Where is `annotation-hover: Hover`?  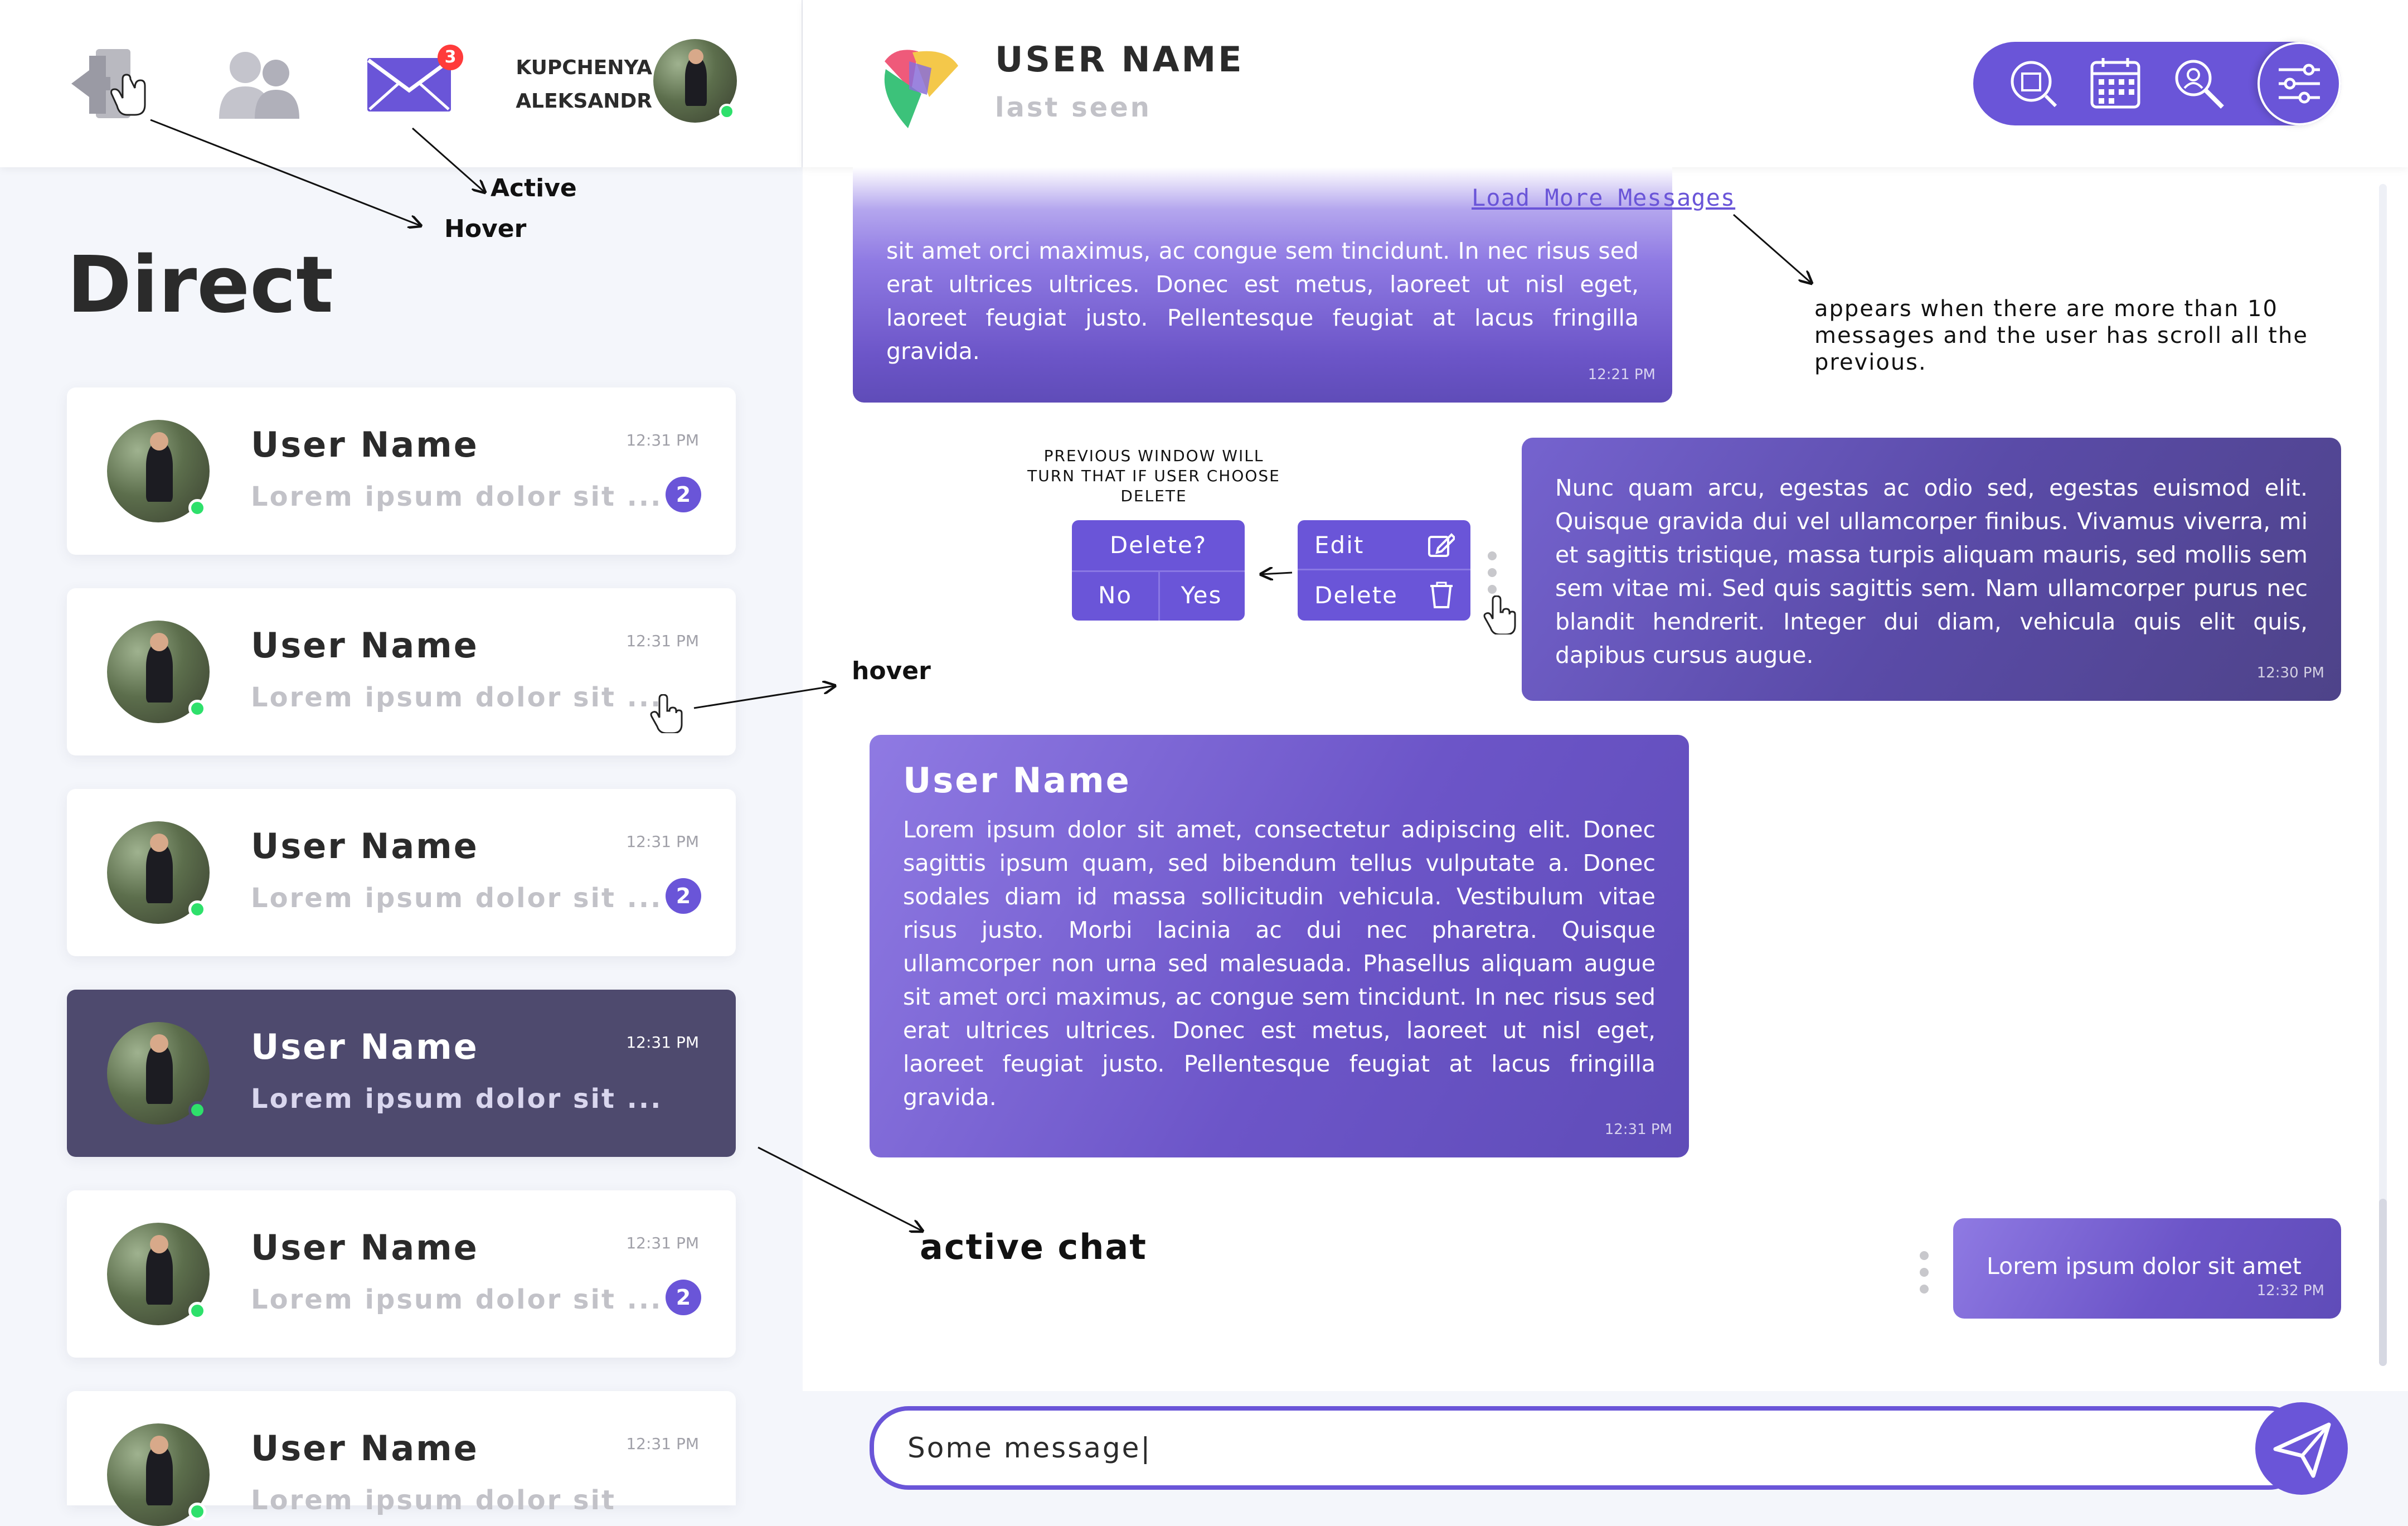
annotation-hover: Hover is located at coordinates (486, 229).